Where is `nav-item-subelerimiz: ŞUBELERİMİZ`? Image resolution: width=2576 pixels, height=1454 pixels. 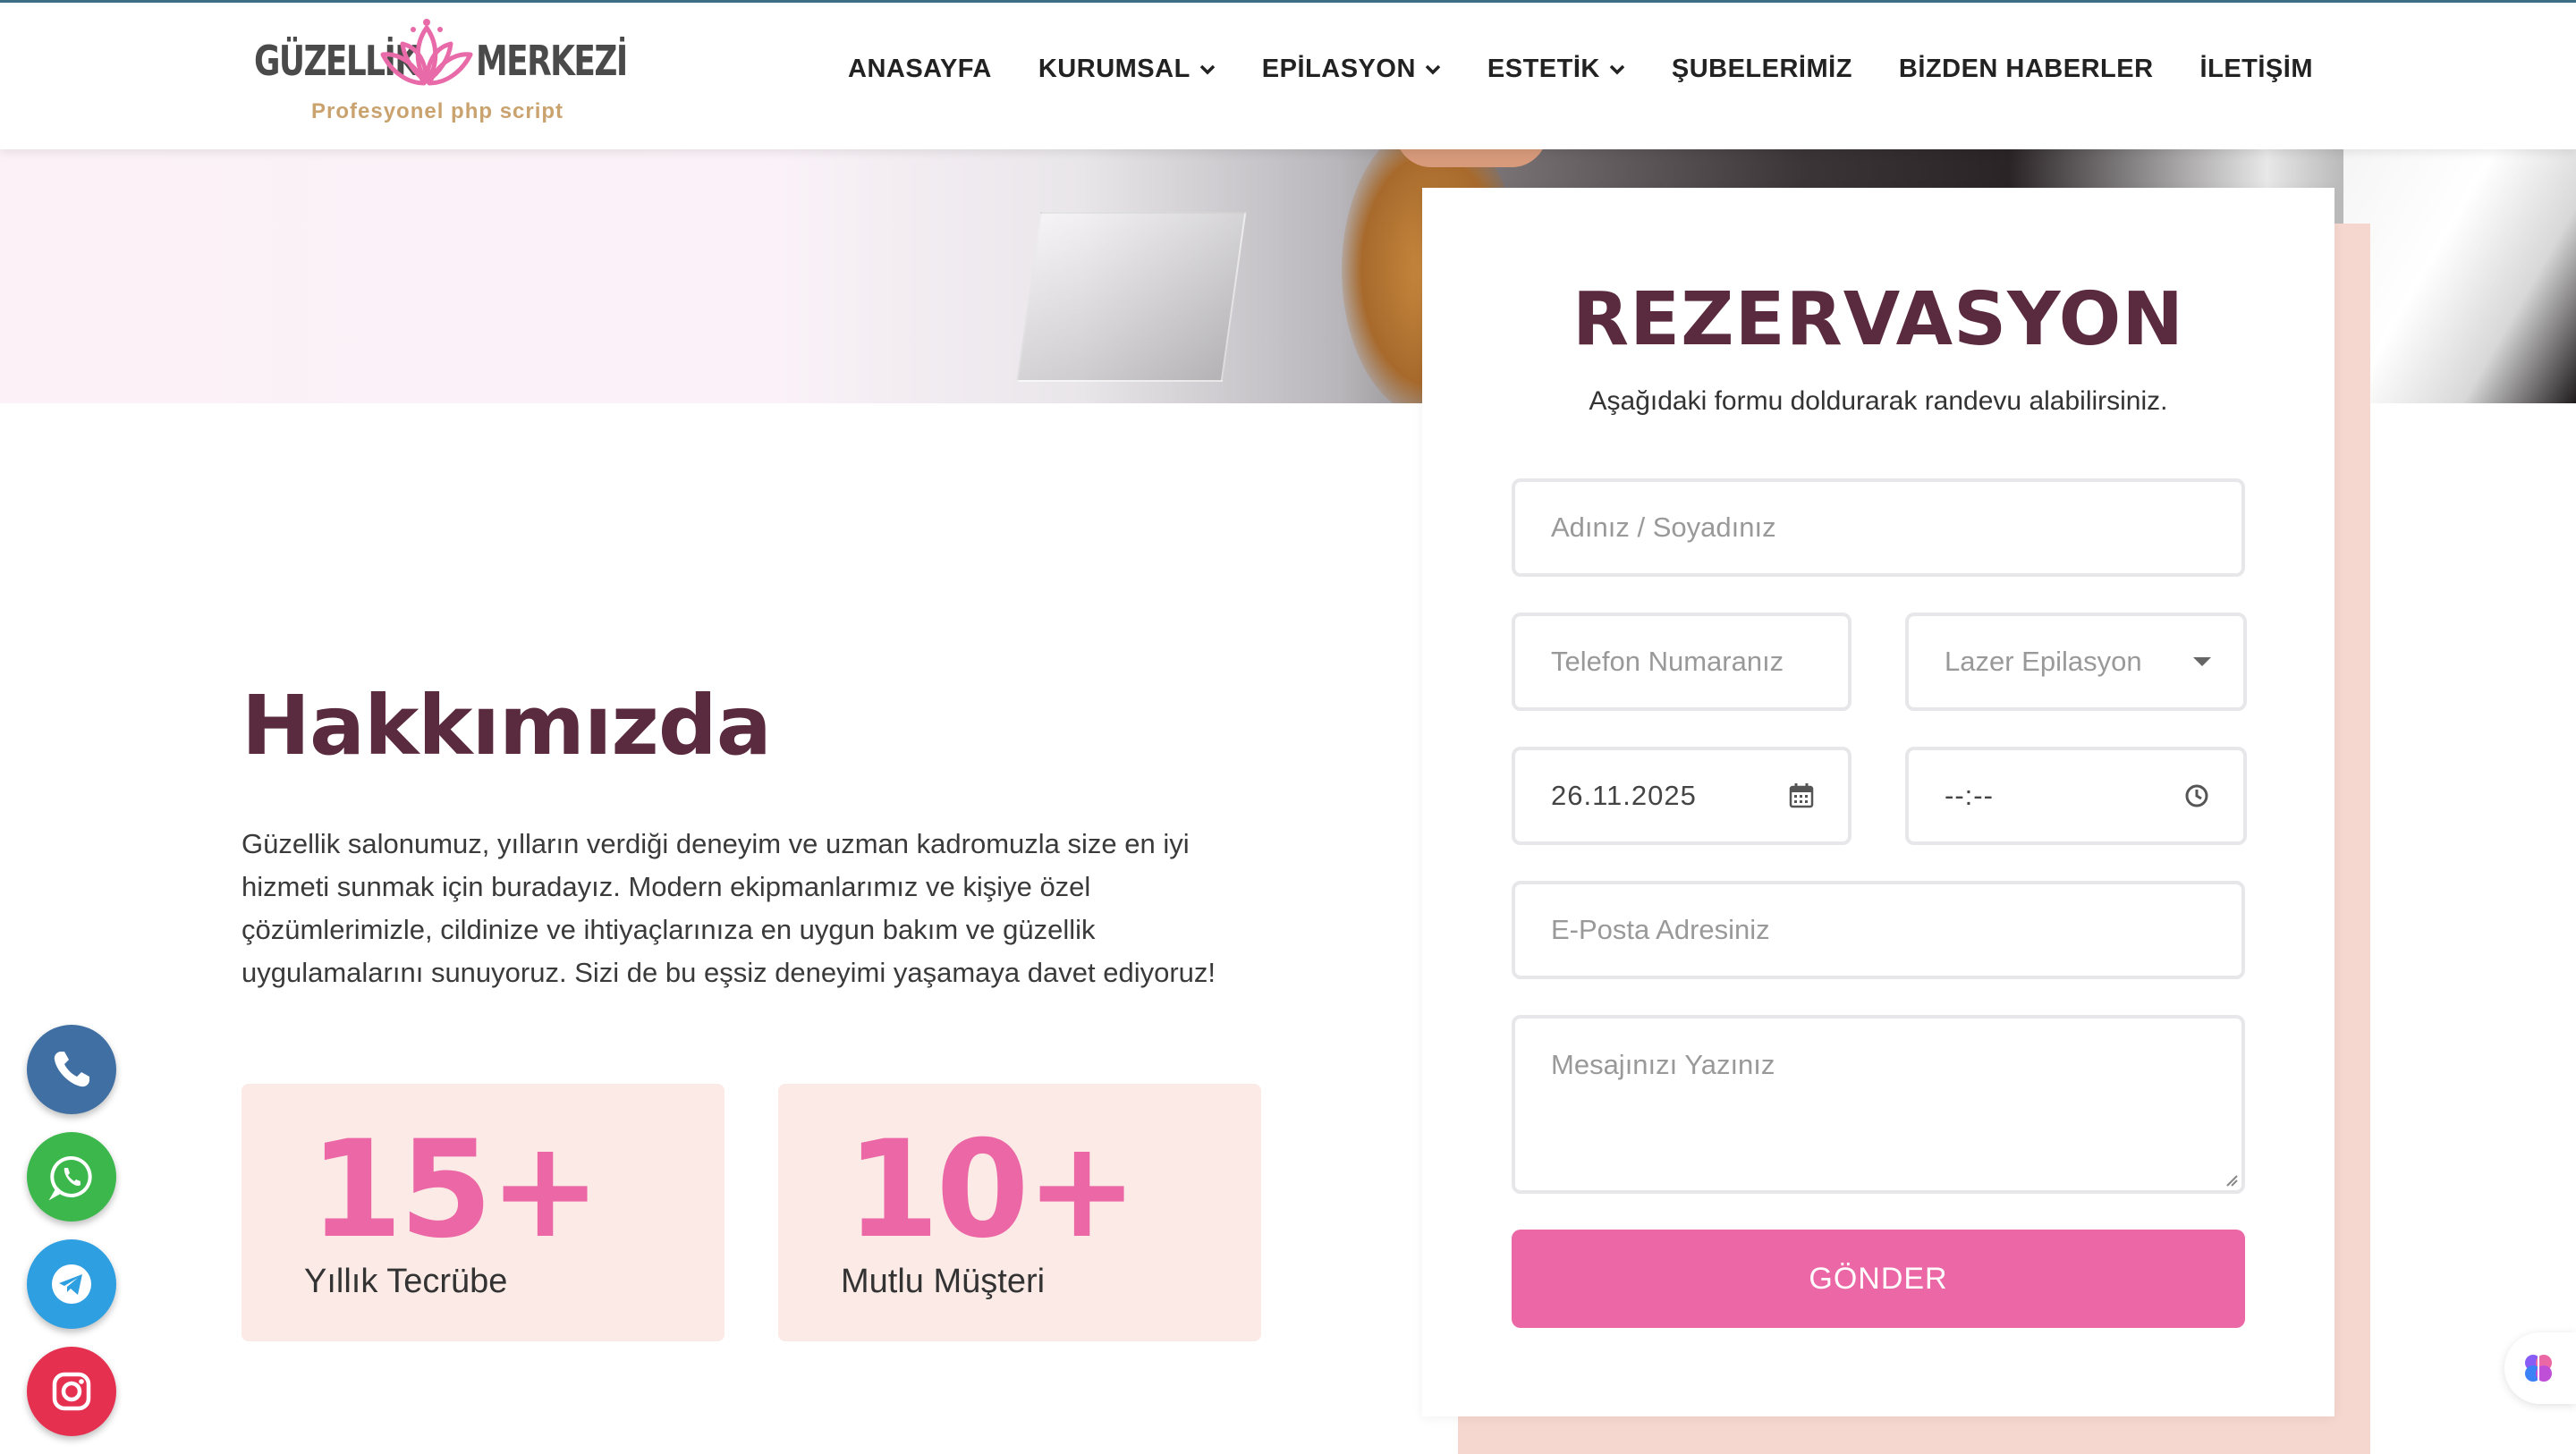
nav-item-subelerimiz: ŞUBELERİMİZ is located at coordinates (1762, 69).